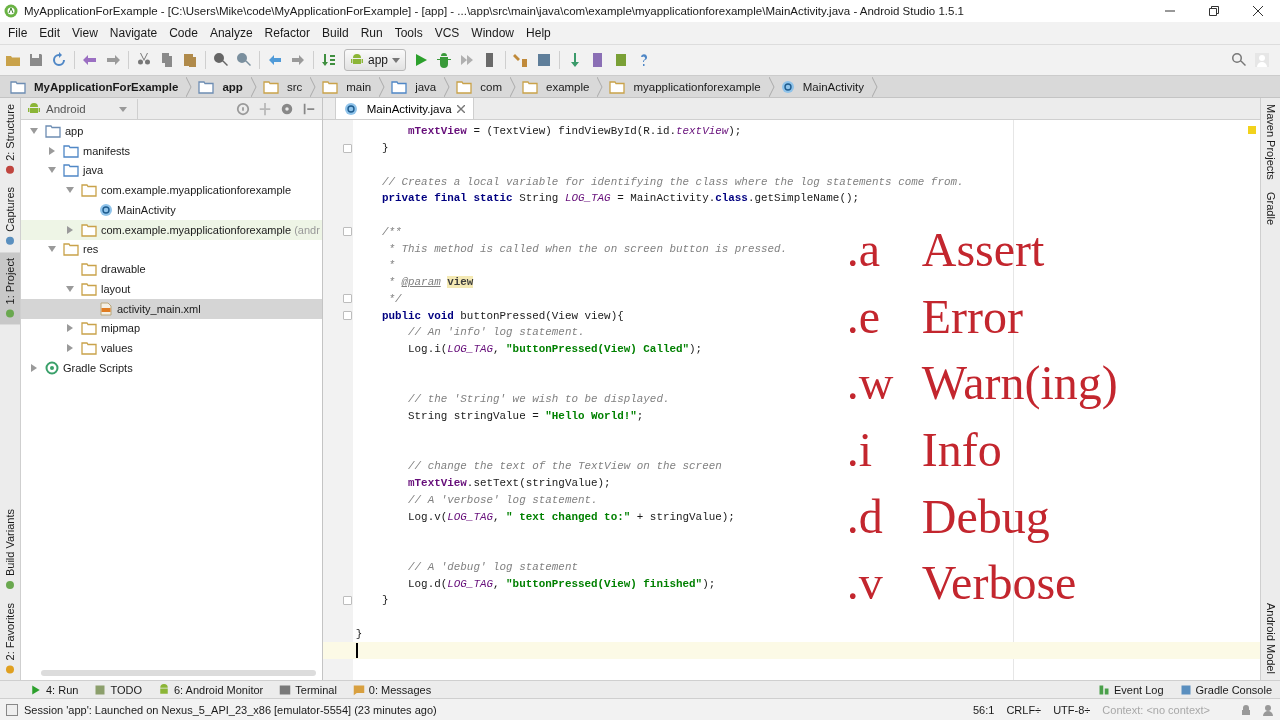  What do you see at coordinates (171, 289) in the screenshot?
I see `tree-item: layout` at bounding box center [171, 289].